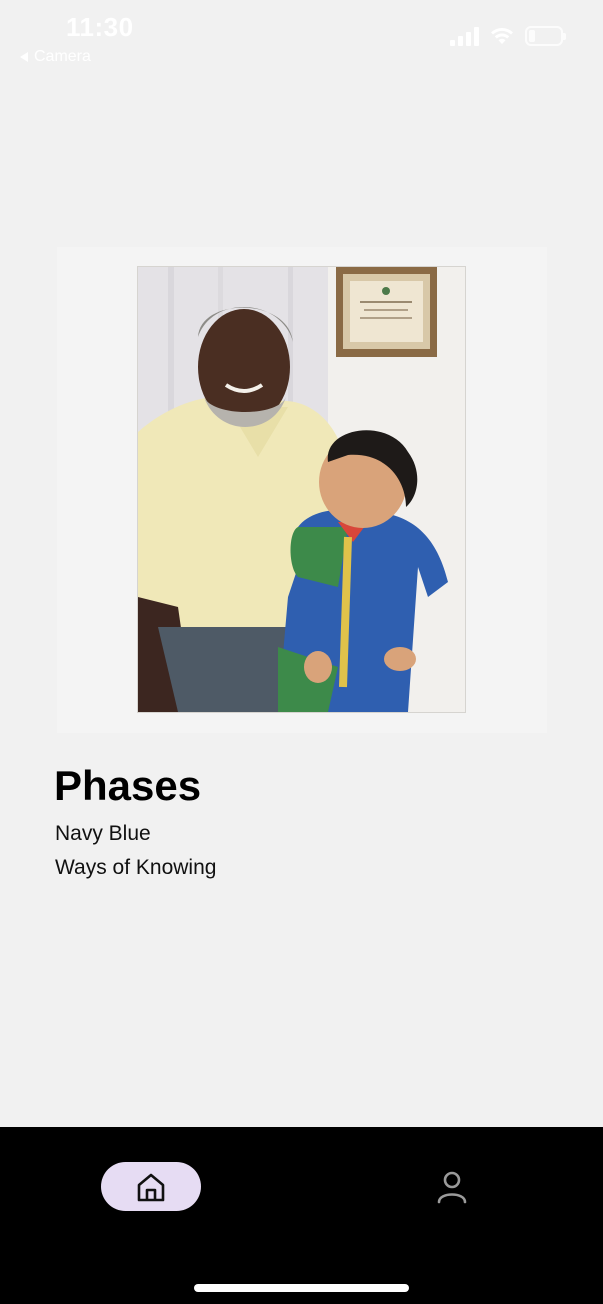  I want to click on wifi-icon, so click(502, 36).